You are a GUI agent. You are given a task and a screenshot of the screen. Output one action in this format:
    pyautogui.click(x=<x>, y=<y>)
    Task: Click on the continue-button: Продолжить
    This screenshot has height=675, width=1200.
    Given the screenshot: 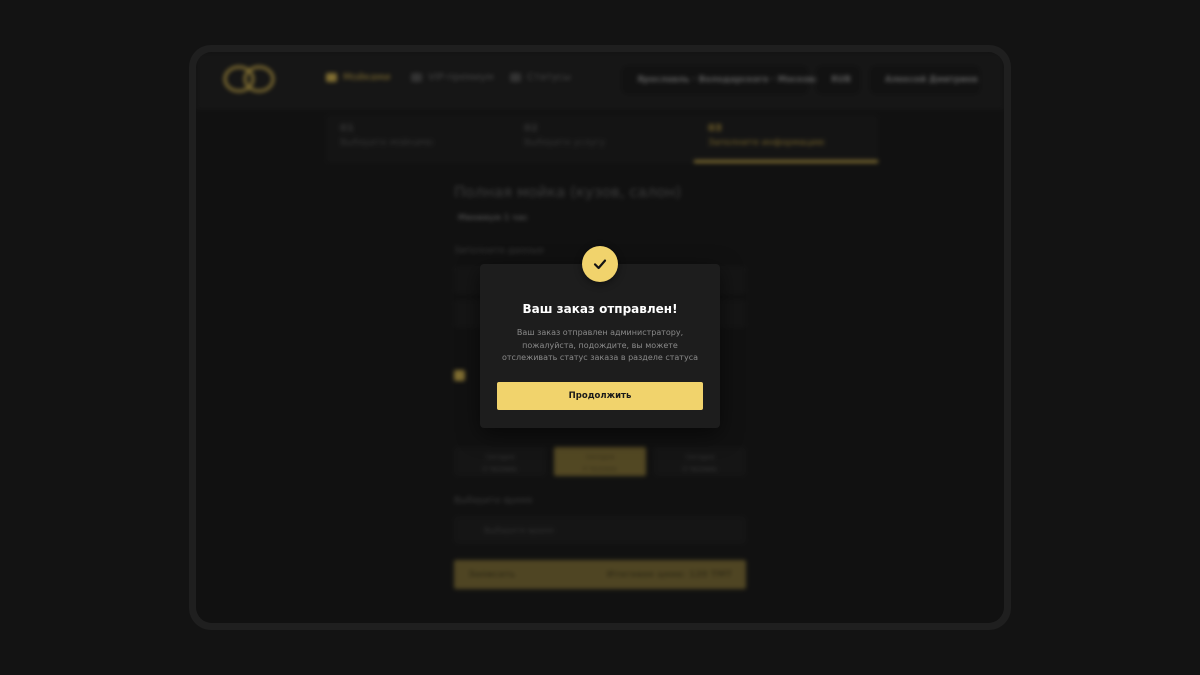 What is the action you would take?
    pyautogui.click(x=600, y=396)
    